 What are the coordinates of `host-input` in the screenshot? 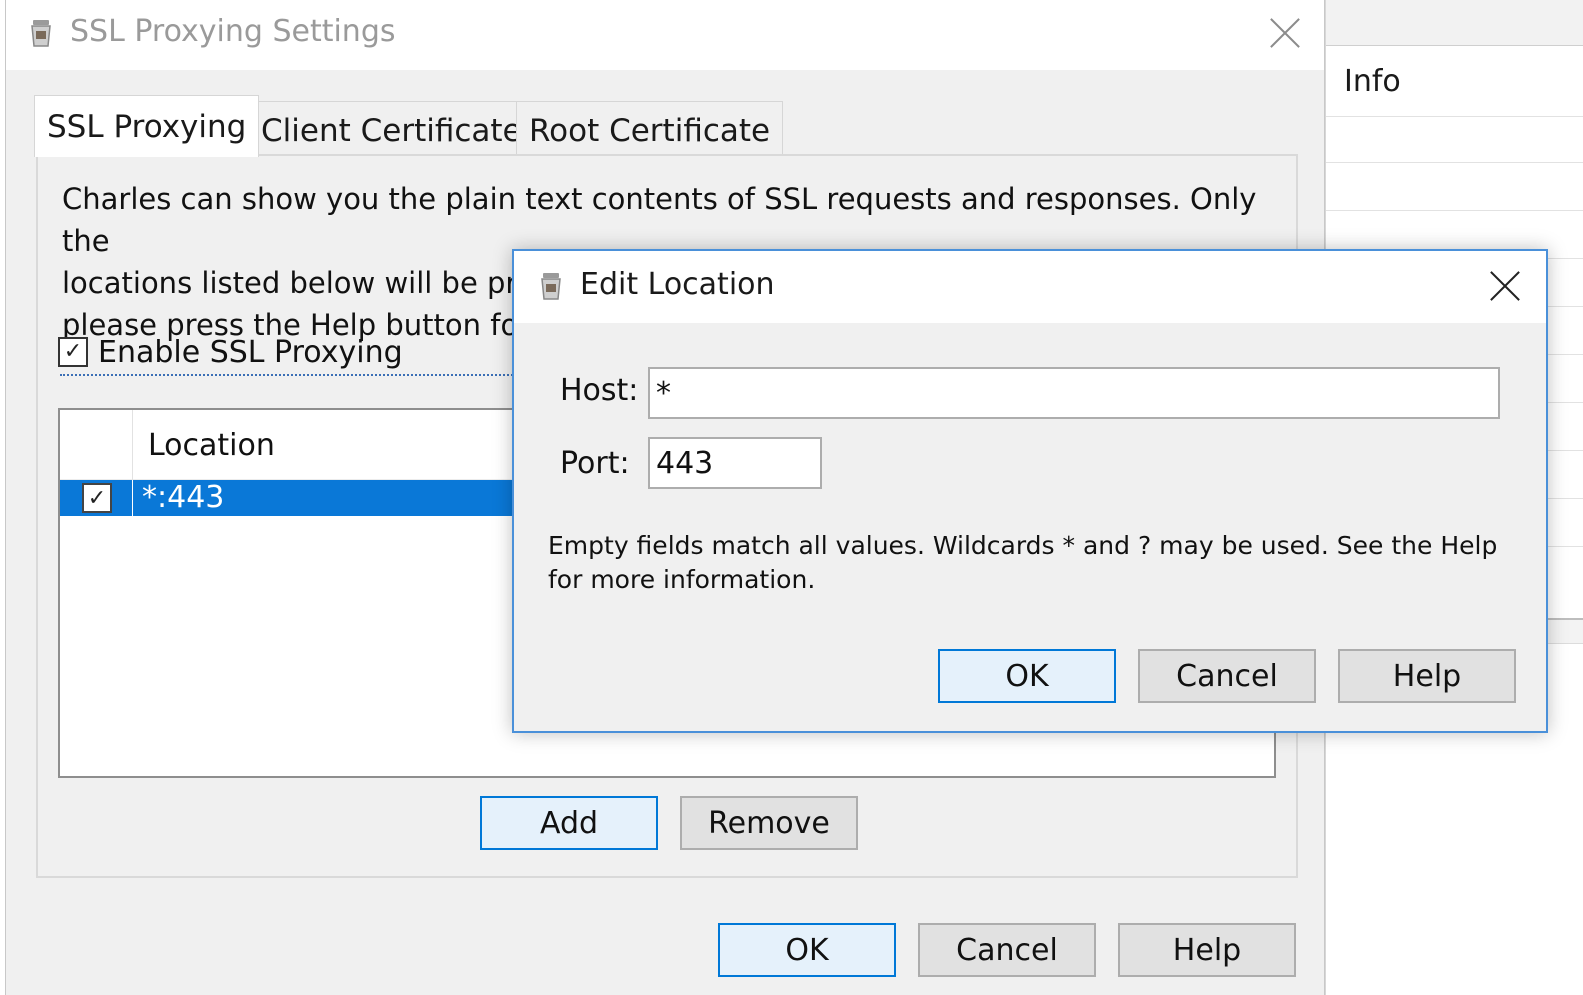 It's located at (1074, 393).